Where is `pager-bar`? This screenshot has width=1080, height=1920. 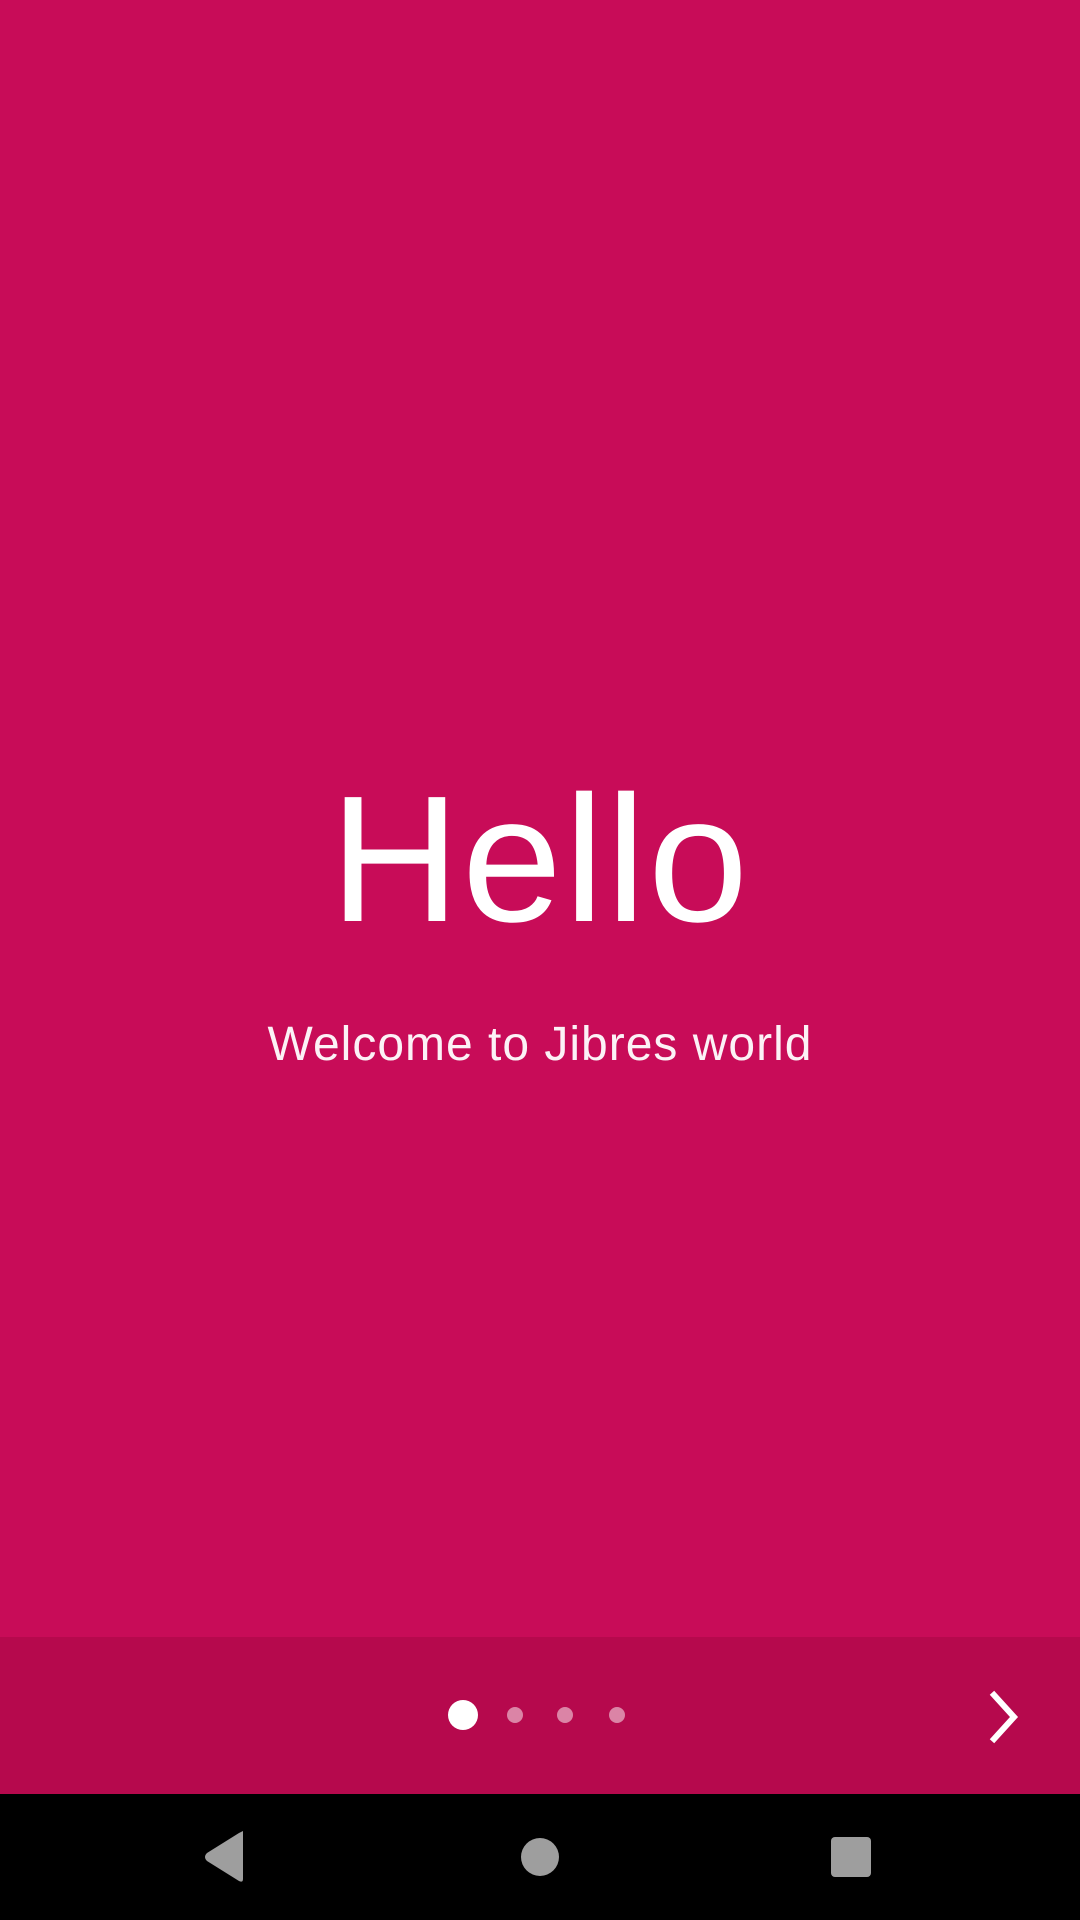 pager-bar is located at coordinates (540, 1715).